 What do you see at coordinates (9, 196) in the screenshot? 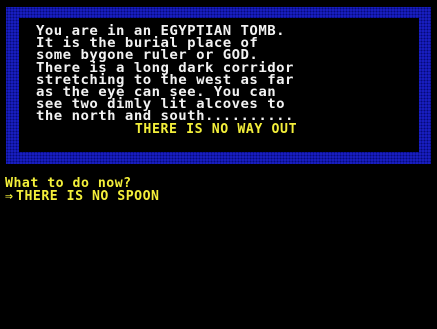
I see `arrow-right-icon: ⇒` at bounding box center [9, 196].